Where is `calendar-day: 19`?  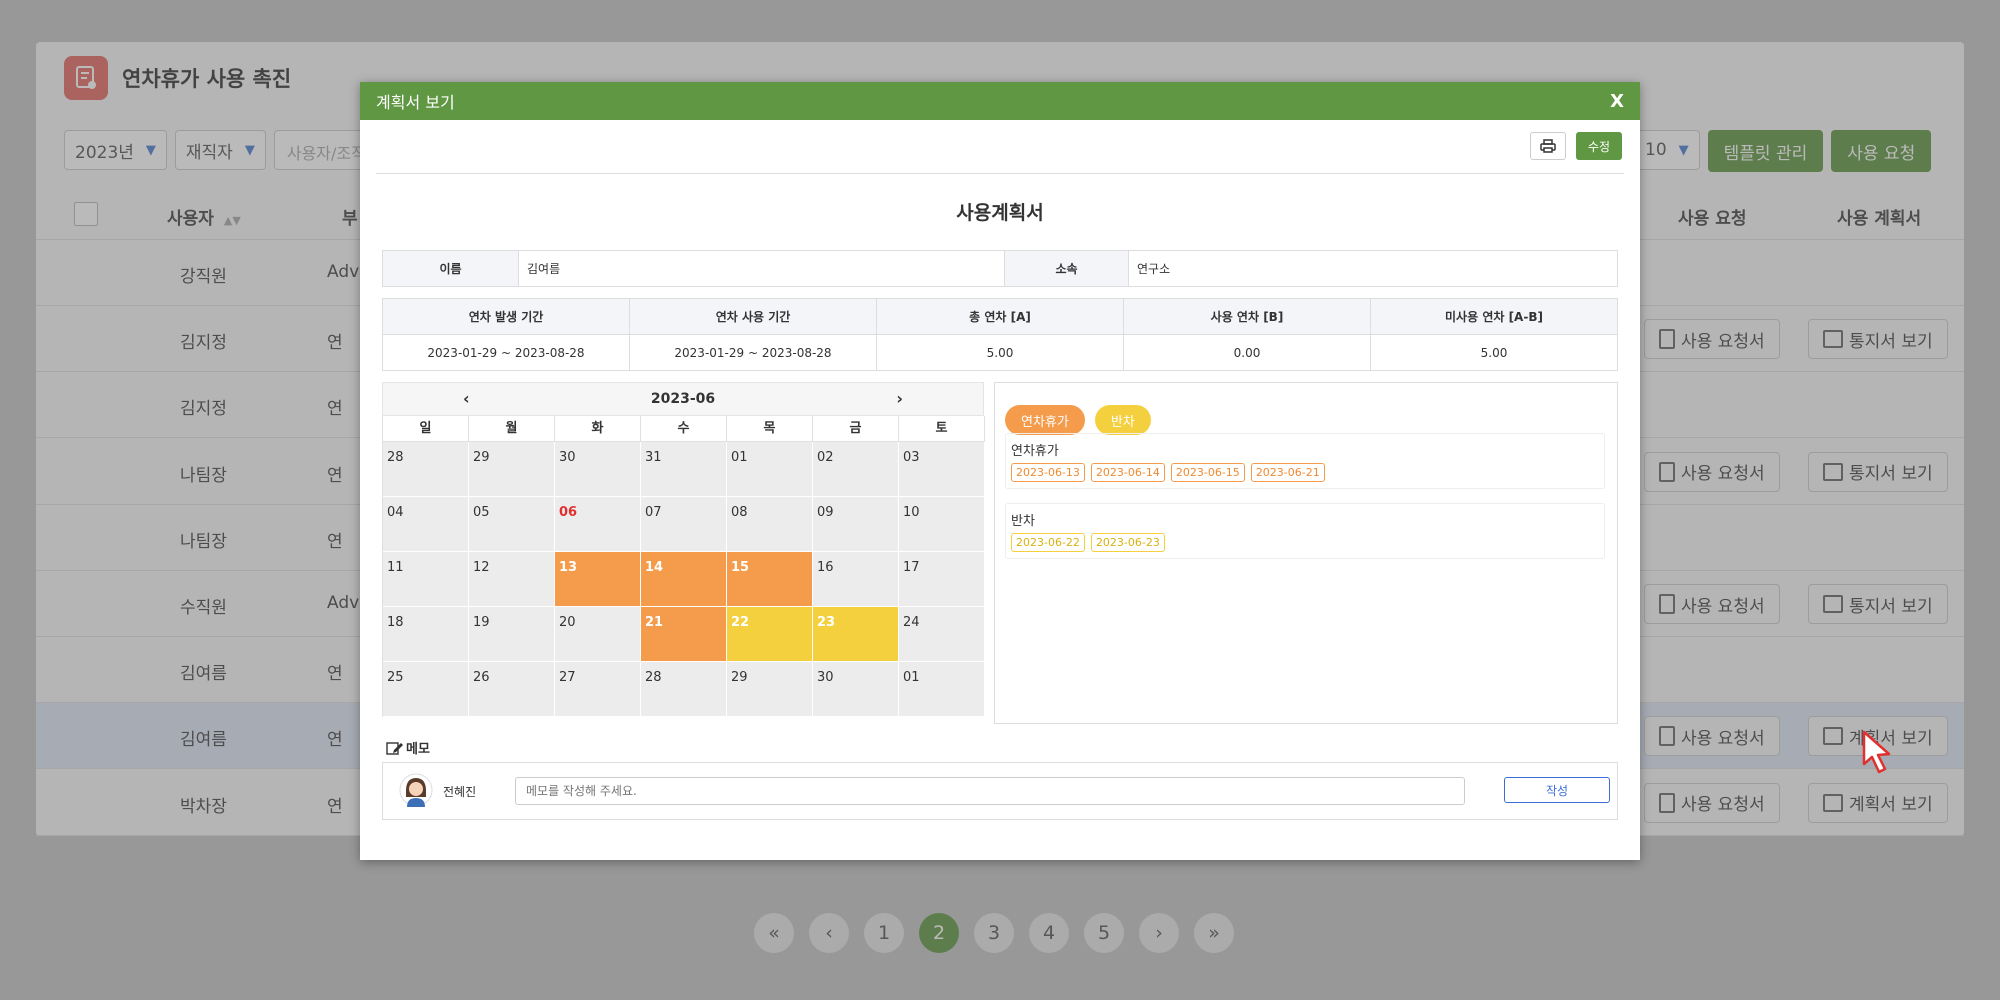 calendar-day: 19 is located at coordinates (512, 634).